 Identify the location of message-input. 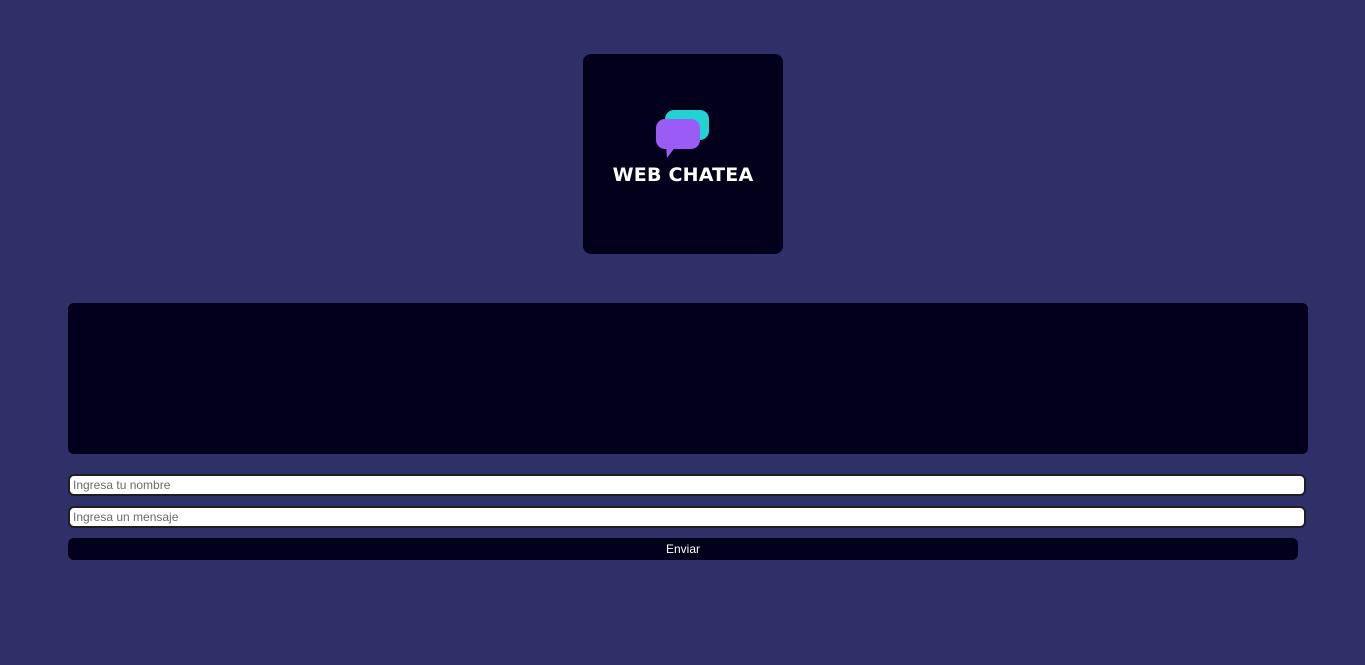
(687, 517).